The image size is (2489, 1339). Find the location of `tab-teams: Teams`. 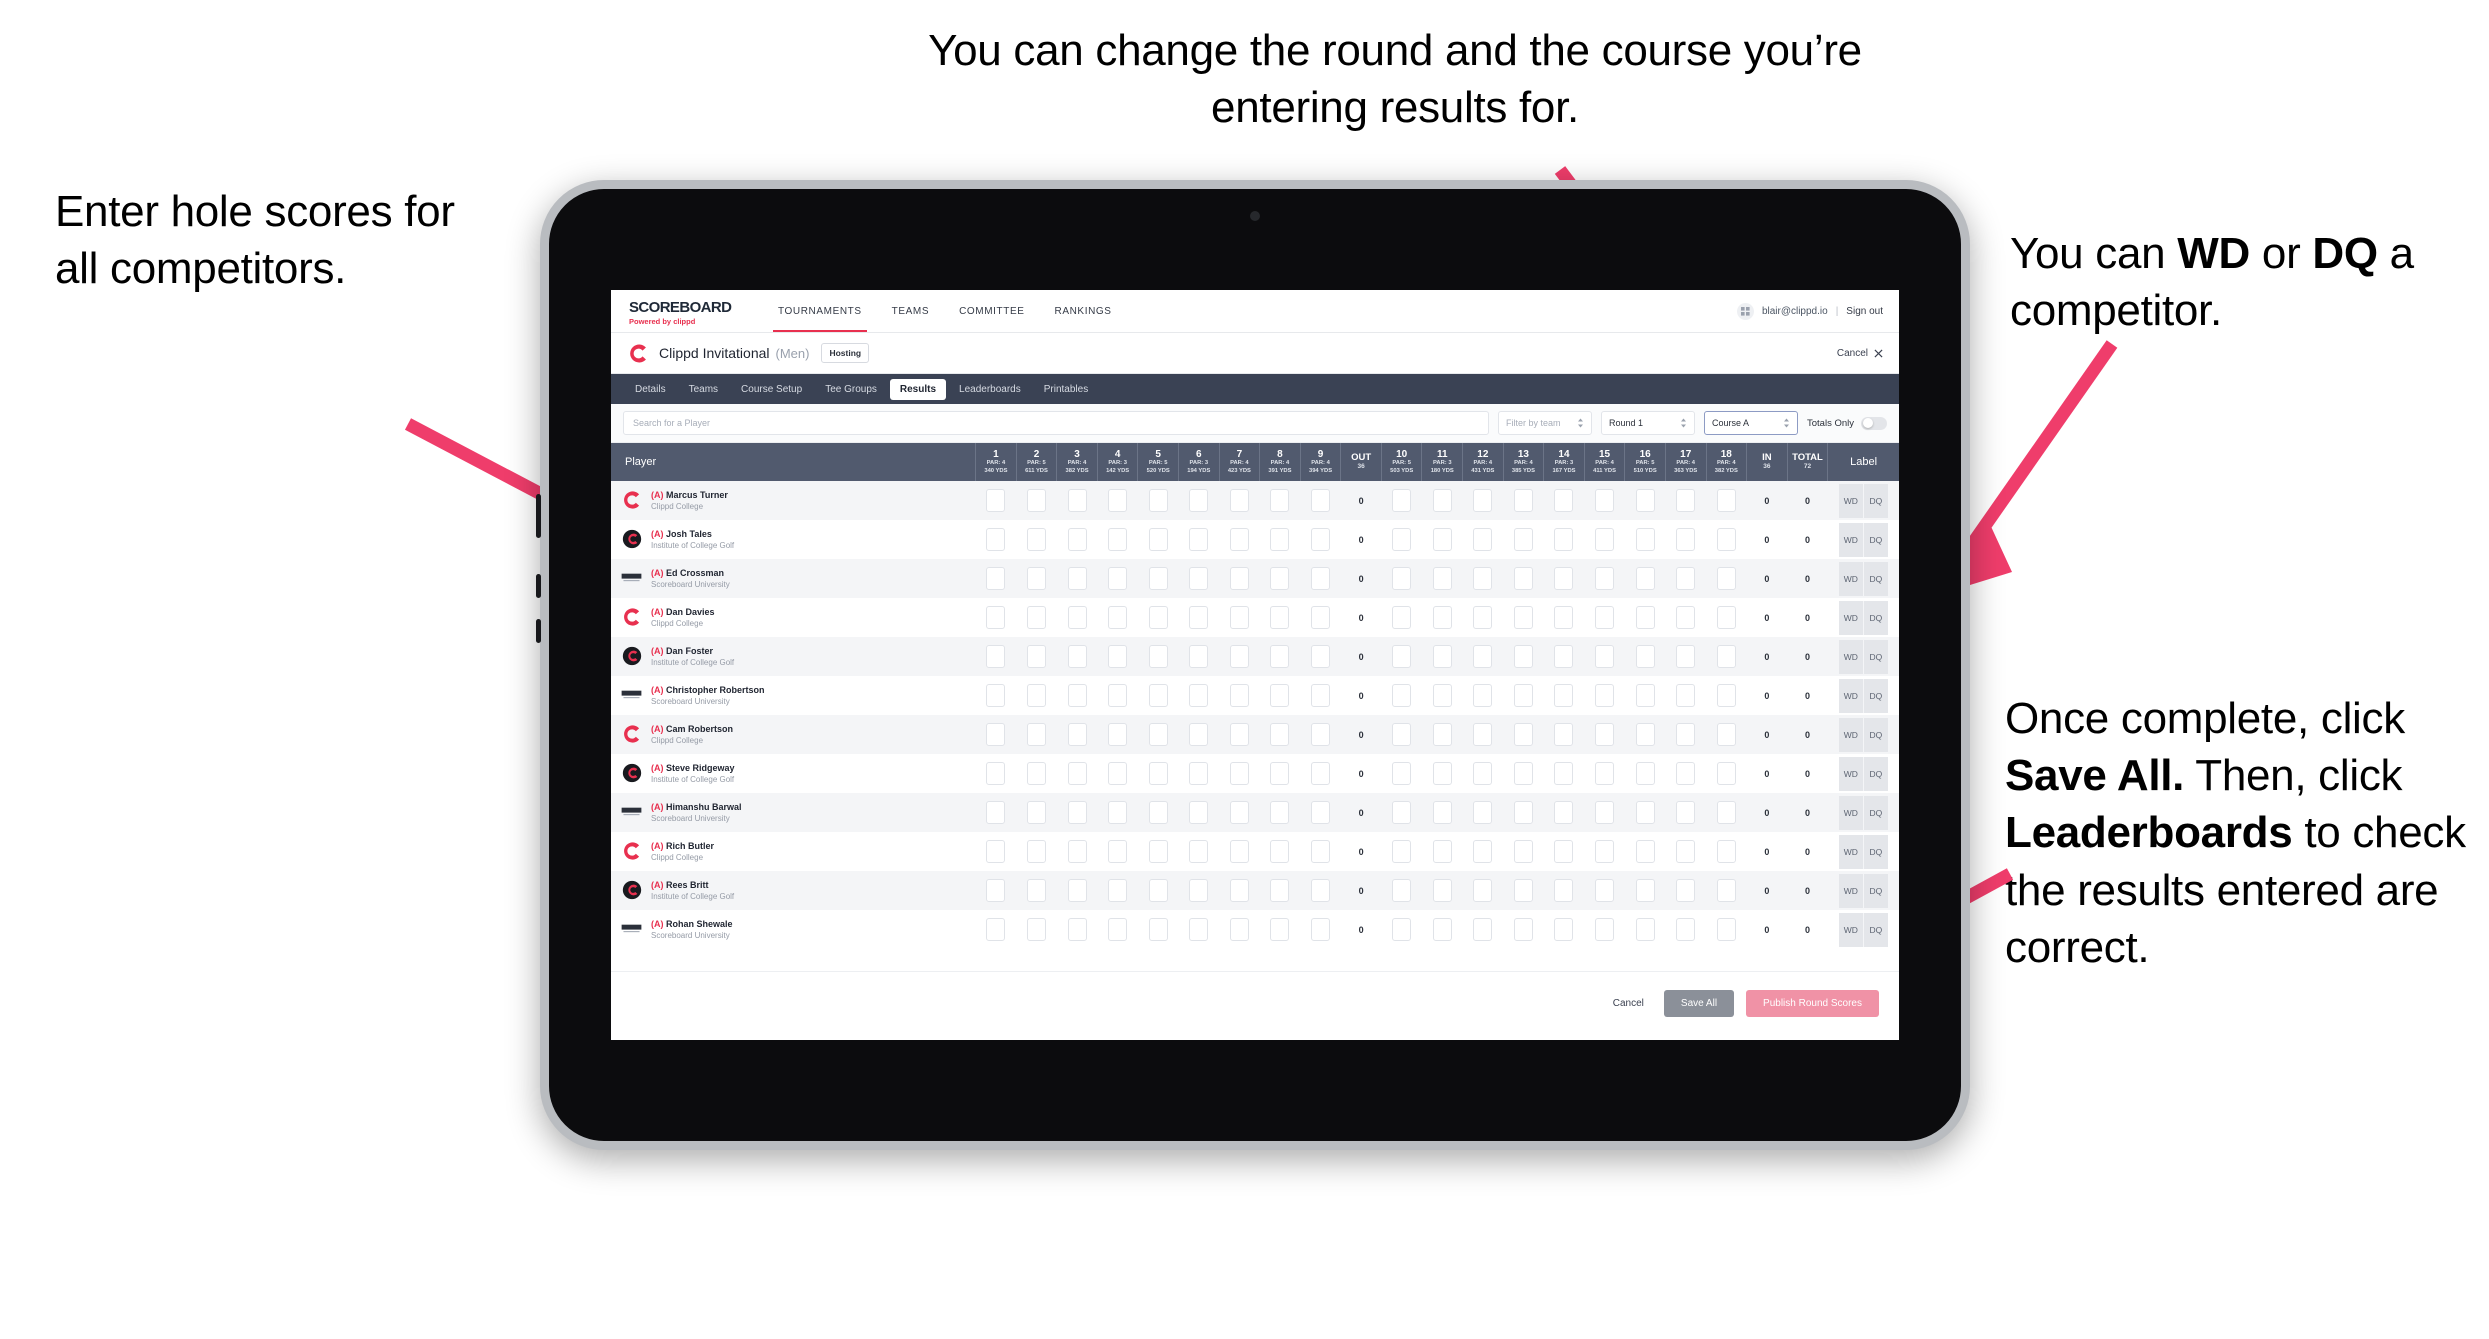

tab-teams: Teams is located at coordinates (703, 389).